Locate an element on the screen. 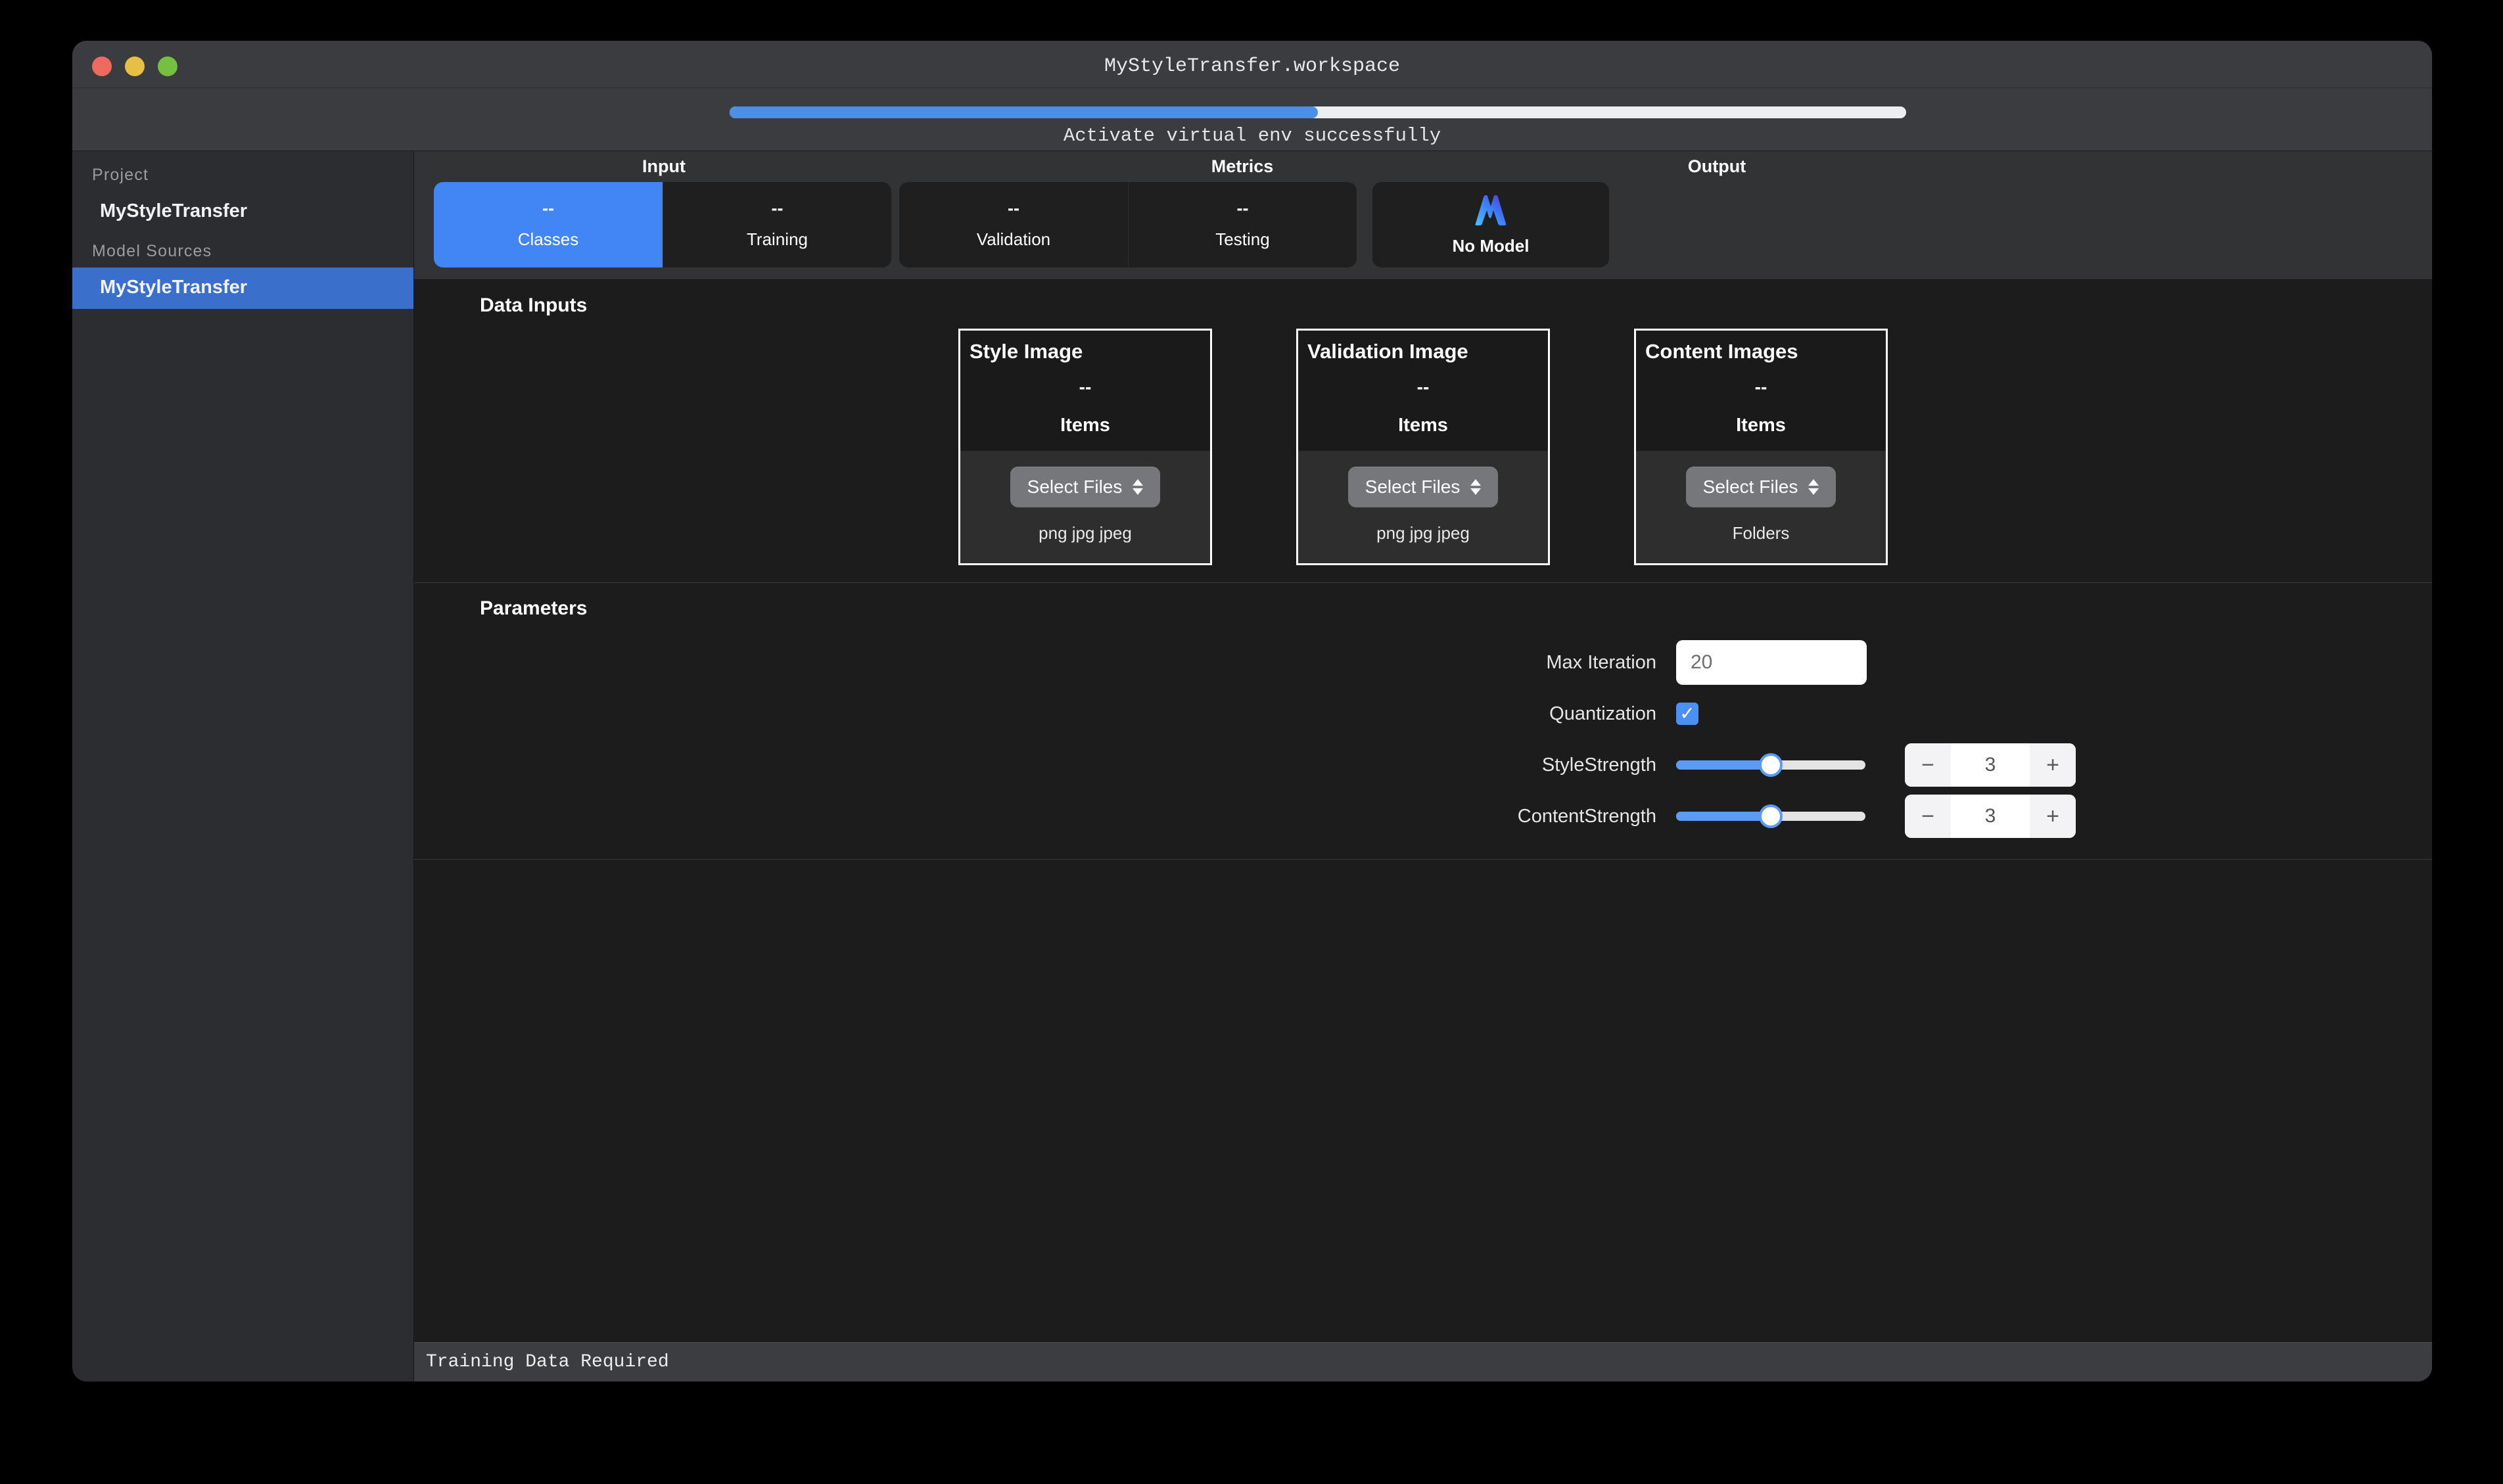  content-strength-stepper: − 3 + is located at coordinates (1990, 816).